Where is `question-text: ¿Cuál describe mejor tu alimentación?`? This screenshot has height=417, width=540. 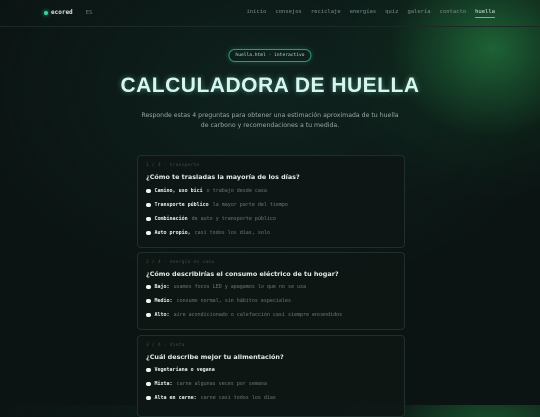
question-text: ¿Cuál describe mejor tu alimentación? is located at coordinates (215, 357).